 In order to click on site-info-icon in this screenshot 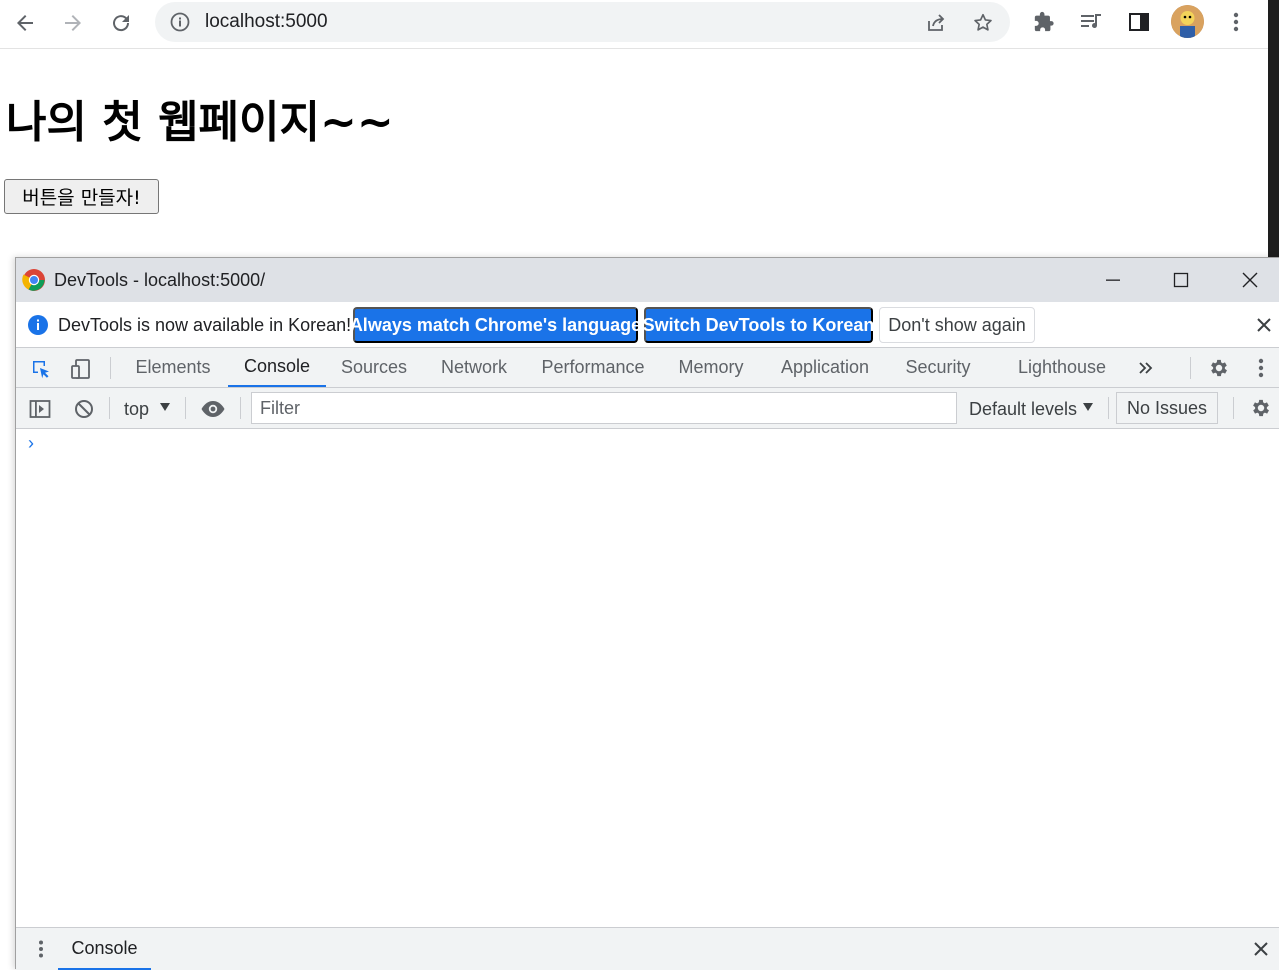, I will do `click(180, 22)`.